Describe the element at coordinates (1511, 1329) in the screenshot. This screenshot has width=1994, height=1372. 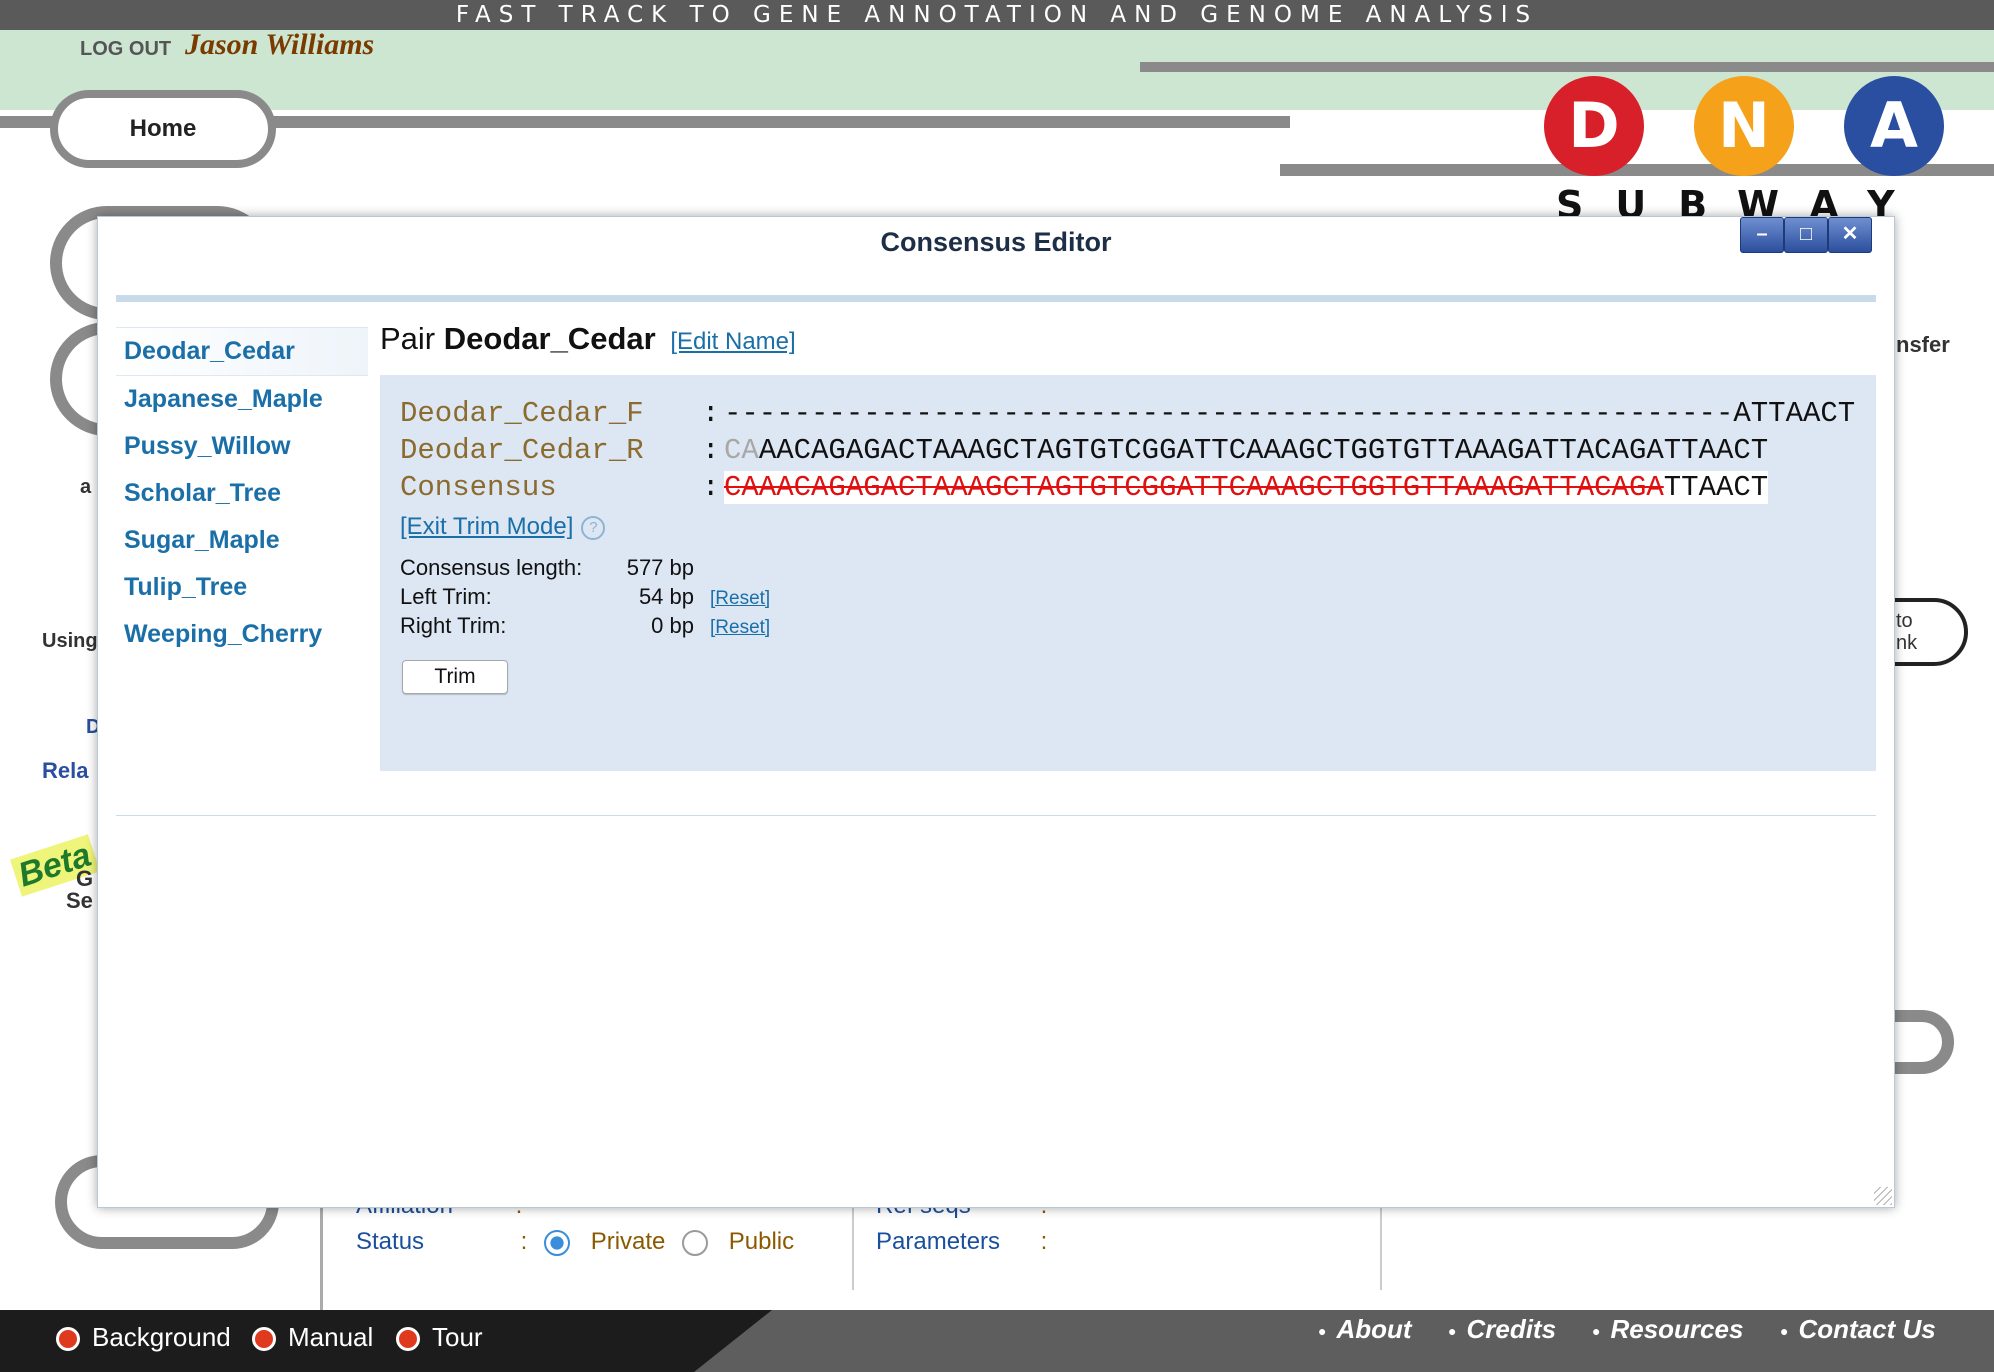
I see `footer-link-label: Credits` at that location.